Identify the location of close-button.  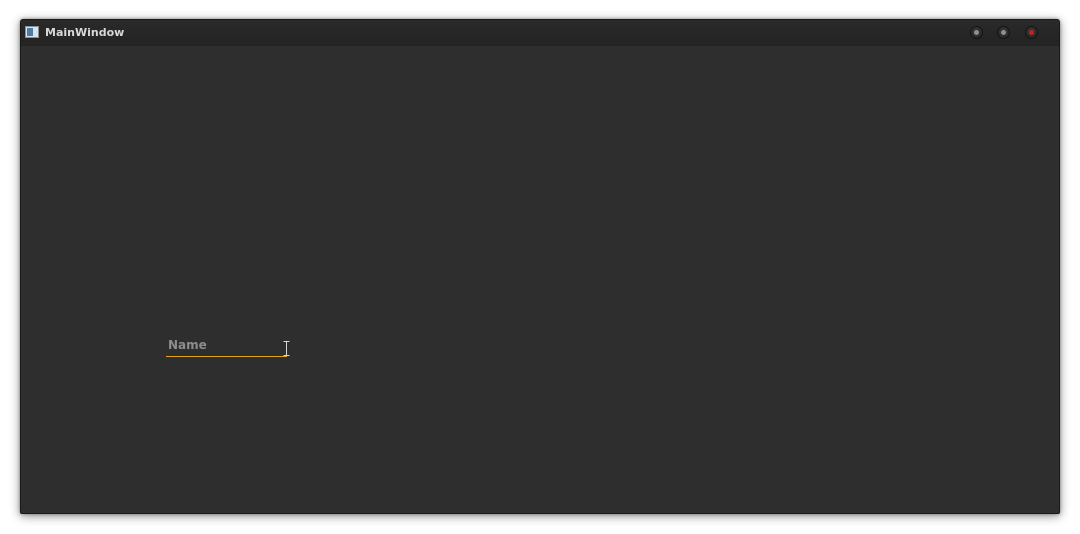
(1031, 32).